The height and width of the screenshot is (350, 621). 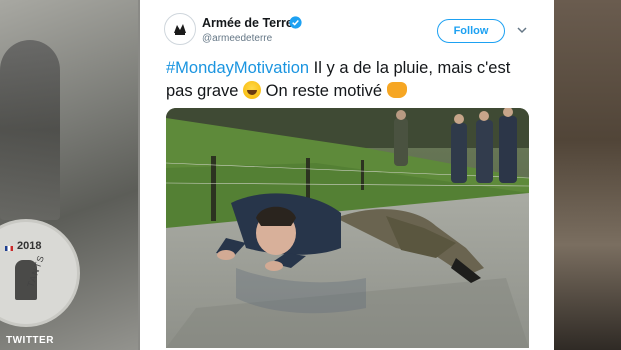 What do you see at coordinates (252, 90) in the screenshot?
I see `grinning-sweat-emoji-icon` at bounding box center [252, 90].